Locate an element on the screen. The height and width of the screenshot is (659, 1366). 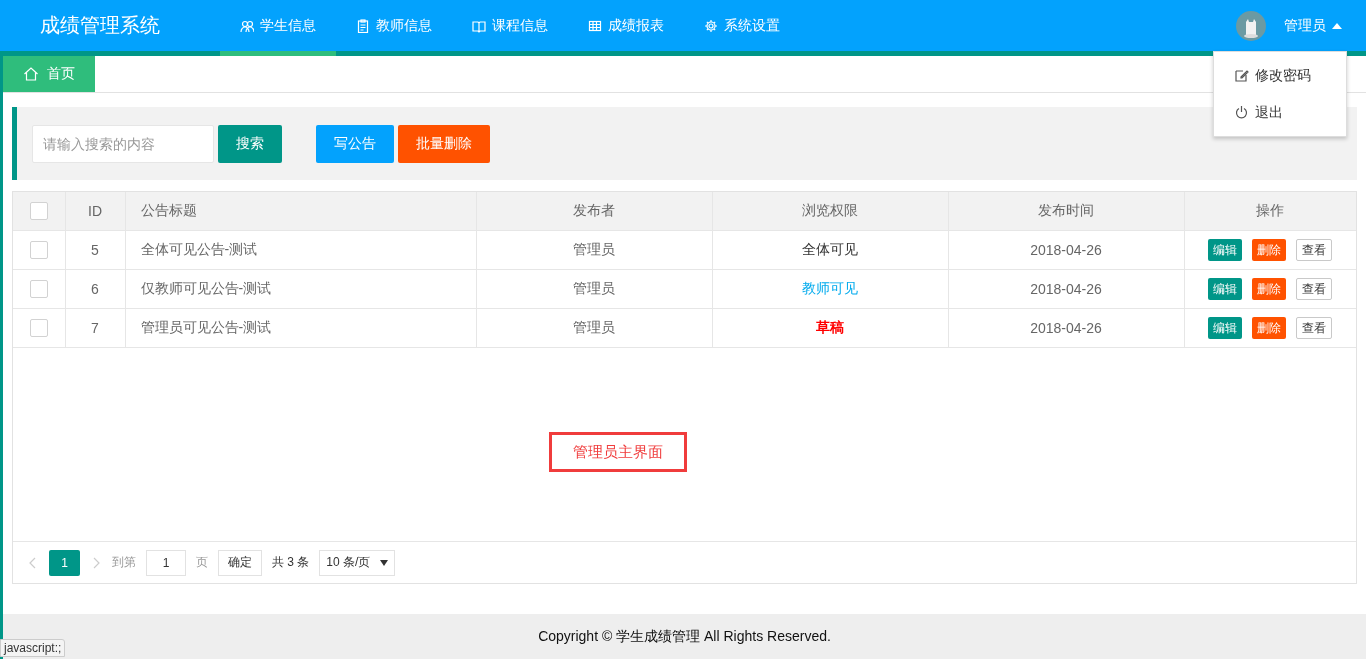
annotation-label: 管理员主界面 is located at coordinates (618, 452).